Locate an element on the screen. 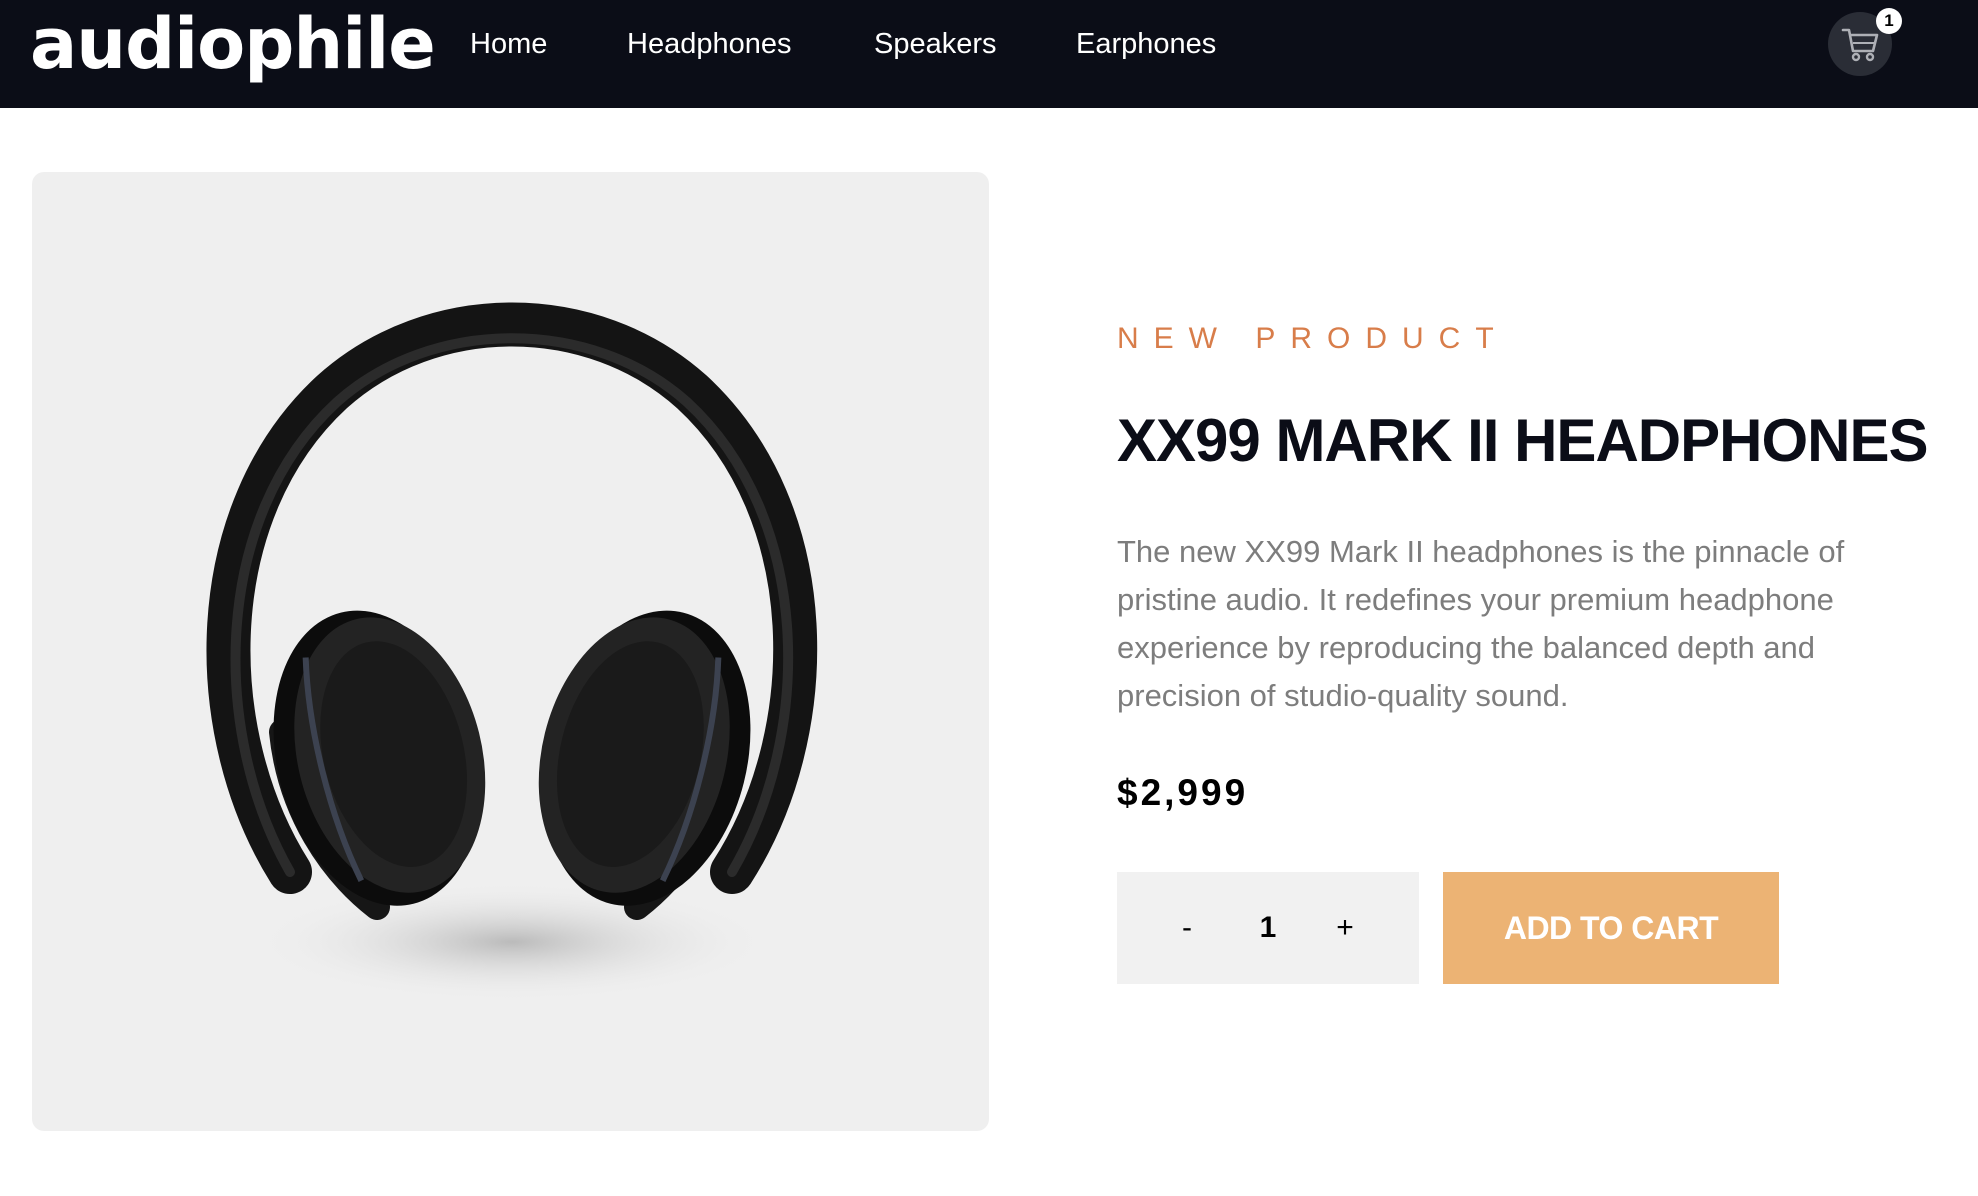 The width and height of the screenshot is (1978, 1196). nav-item-headphones: Headphones is located at coordinates (709, 44).